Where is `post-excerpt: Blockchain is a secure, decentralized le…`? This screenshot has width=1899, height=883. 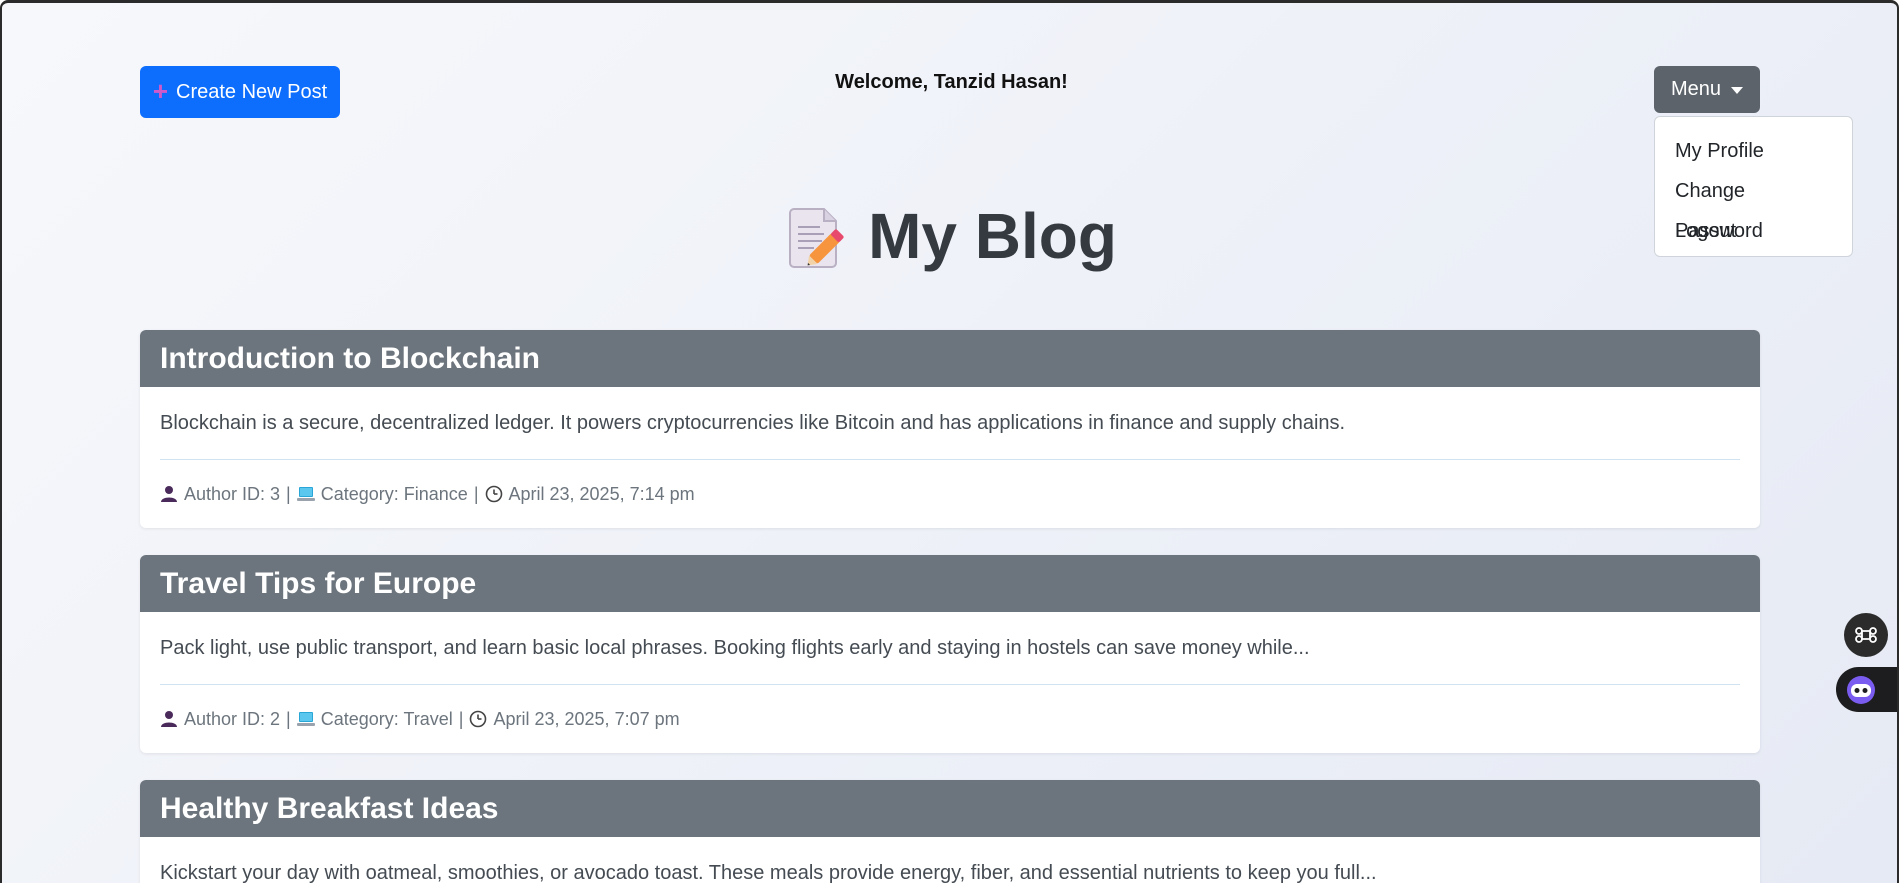 post-excerpt: Blockchain is a secure, decentralized le… is located at coordinates (950, 423).